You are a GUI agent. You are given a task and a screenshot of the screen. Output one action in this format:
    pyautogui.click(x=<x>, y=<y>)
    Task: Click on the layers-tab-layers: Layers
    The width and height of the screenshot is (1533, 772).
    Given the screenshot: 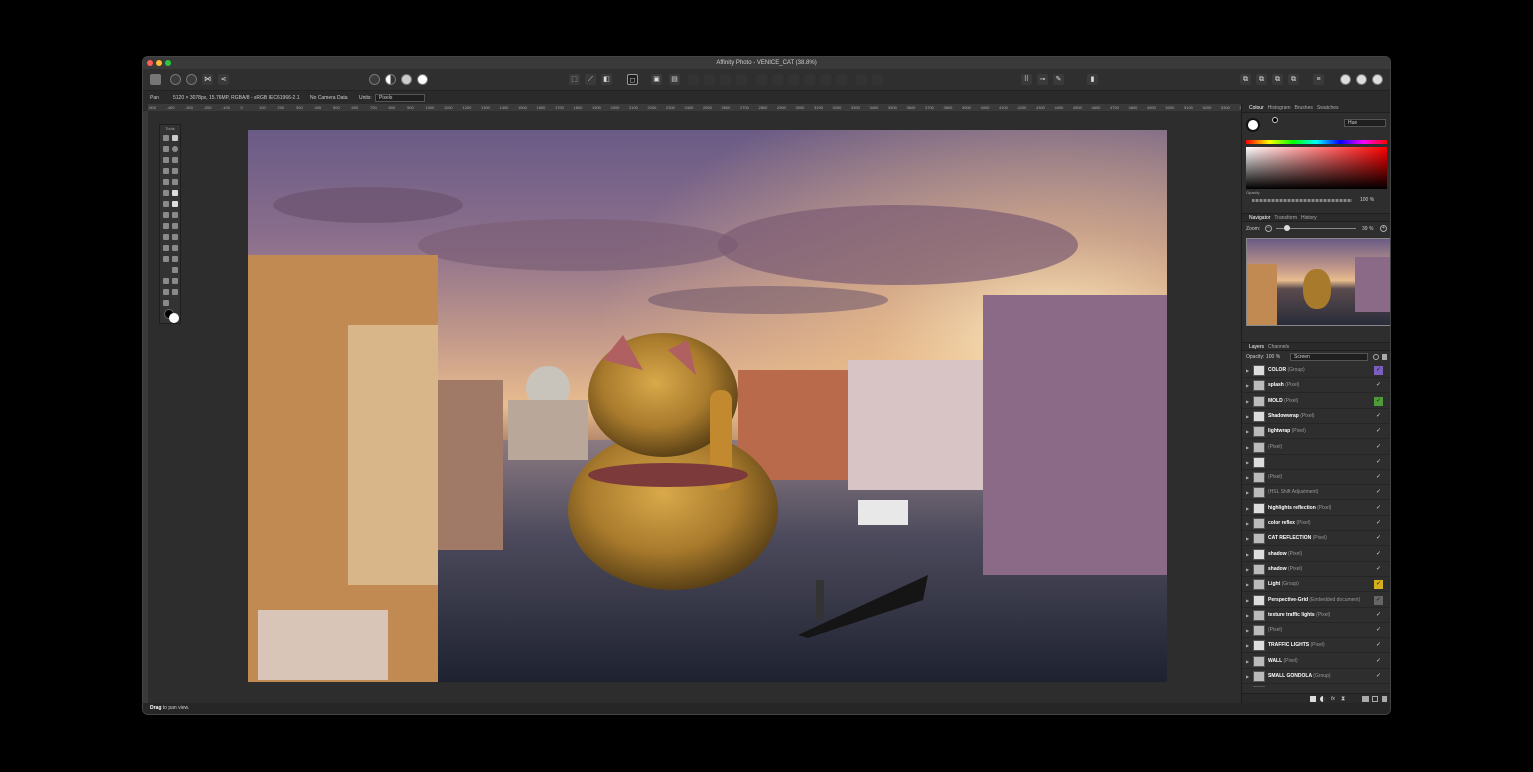 What is the action you would take?
    pyautogui.click(x=1256, y=347)
    